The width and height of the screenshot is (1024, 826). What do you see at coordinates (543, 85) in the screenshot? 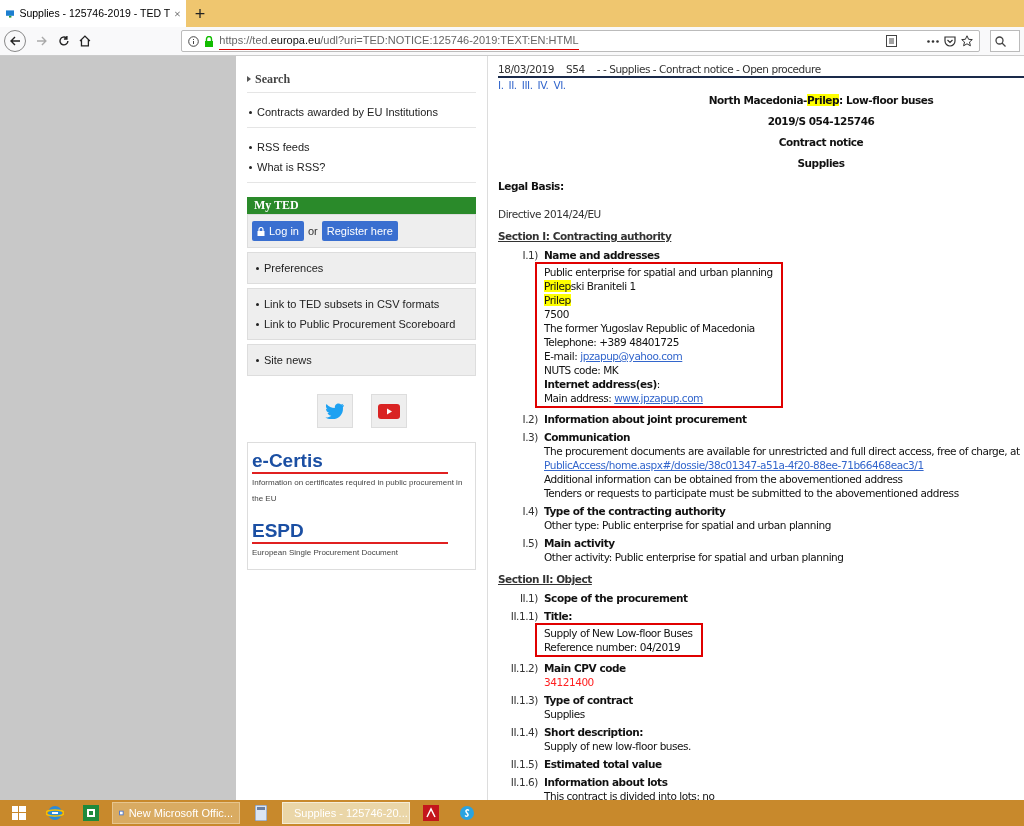
I see `section-link: IV.` at bounding box center [543, 85].